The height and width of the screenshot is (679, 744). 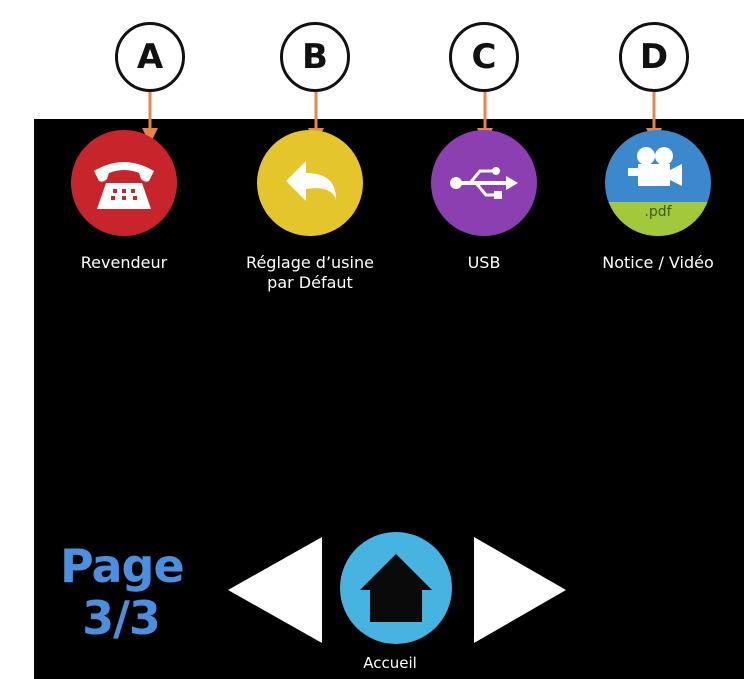 What do you see at coordinates (484, 262) in the screenshot?
I see `usb-label: USB` at bounding box center [484, 262].